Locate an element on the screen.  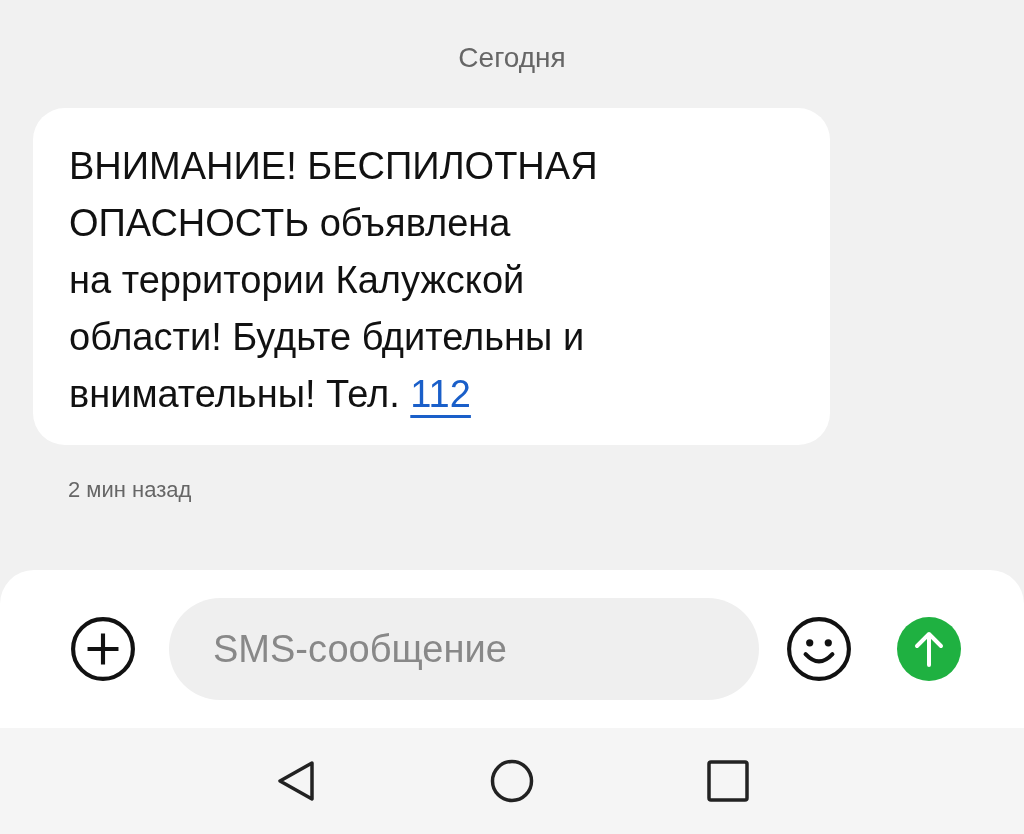
message-input-field: SMS-сообщение is located at coordinates (464, 649).